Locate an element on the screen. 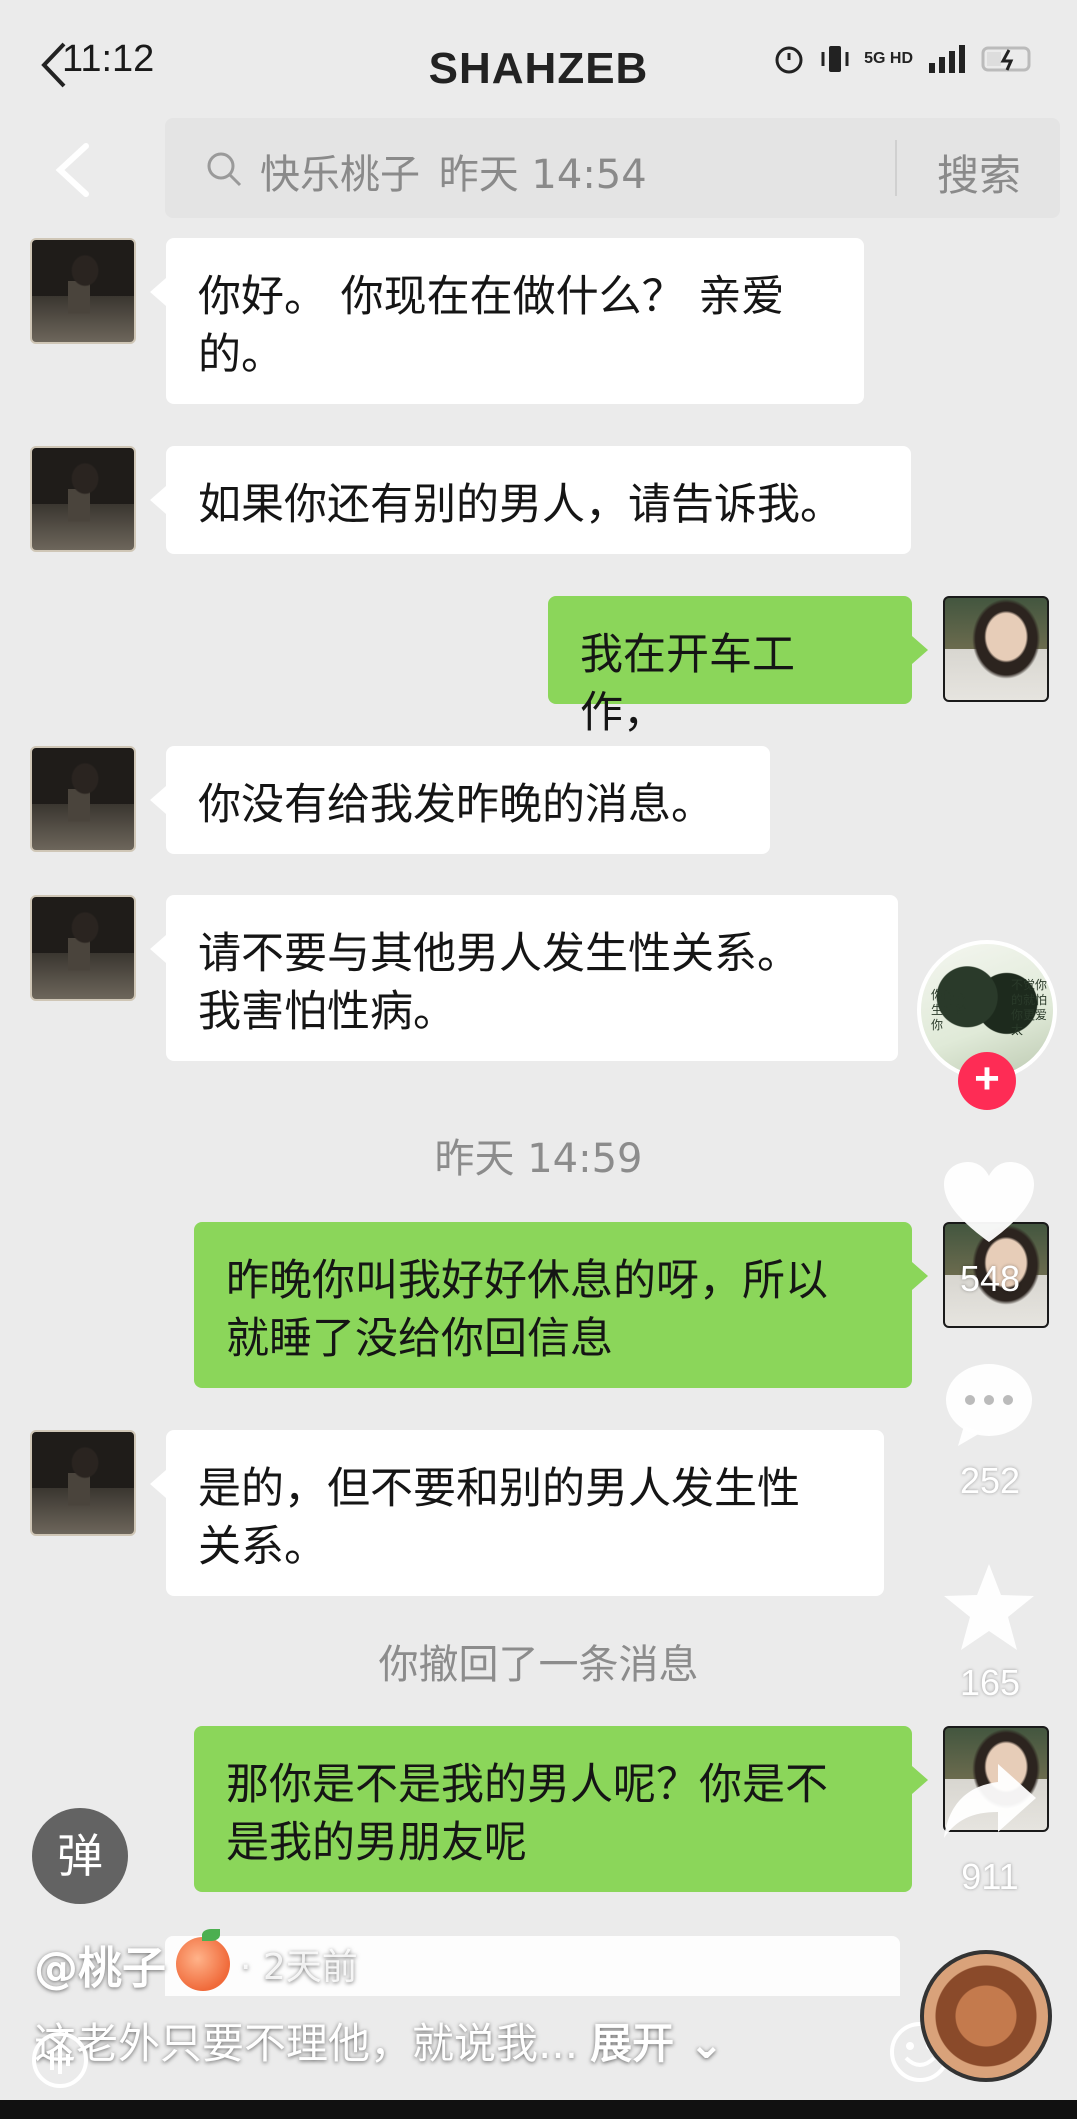 The image size is (1077, 2119). signal-icon is located at coordinates (947, 59).